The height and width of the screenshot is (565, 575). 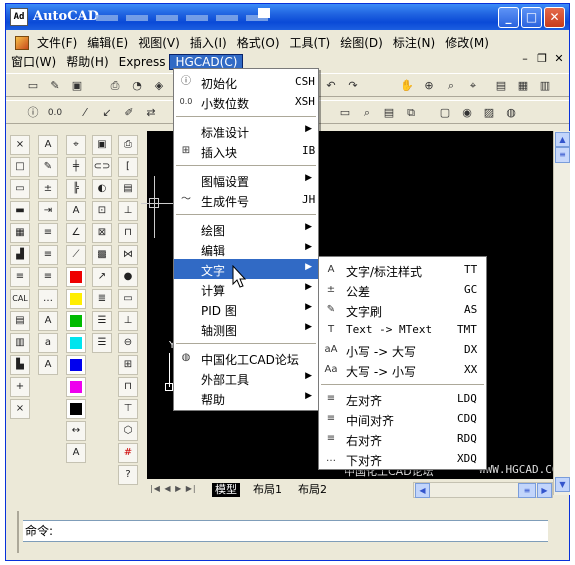 What do you see at coordinates (128, 321) in the screenshot?
I see `column-icon: ⊥` at bounding box center [128, 321].